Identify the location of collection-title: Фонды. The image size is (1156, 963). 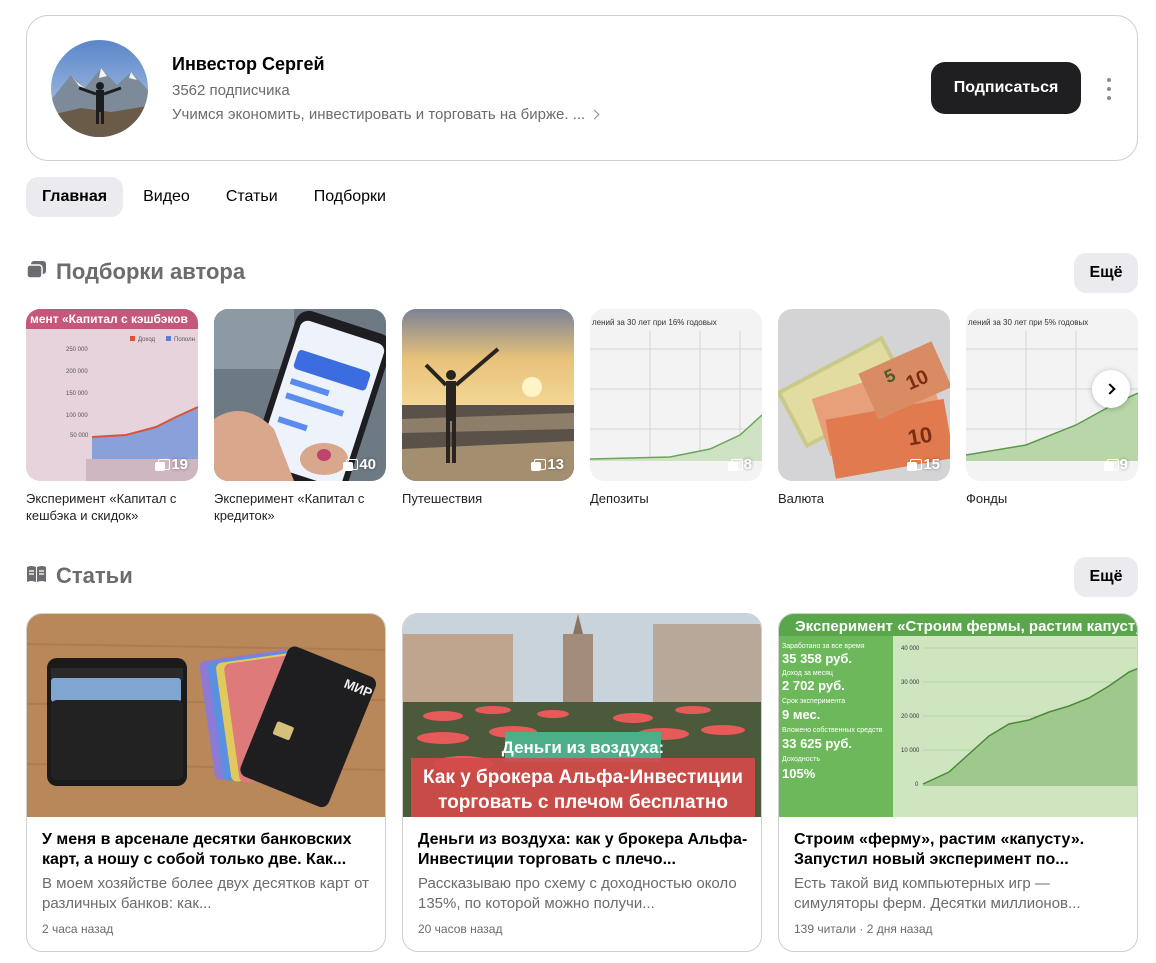
(987, 498).